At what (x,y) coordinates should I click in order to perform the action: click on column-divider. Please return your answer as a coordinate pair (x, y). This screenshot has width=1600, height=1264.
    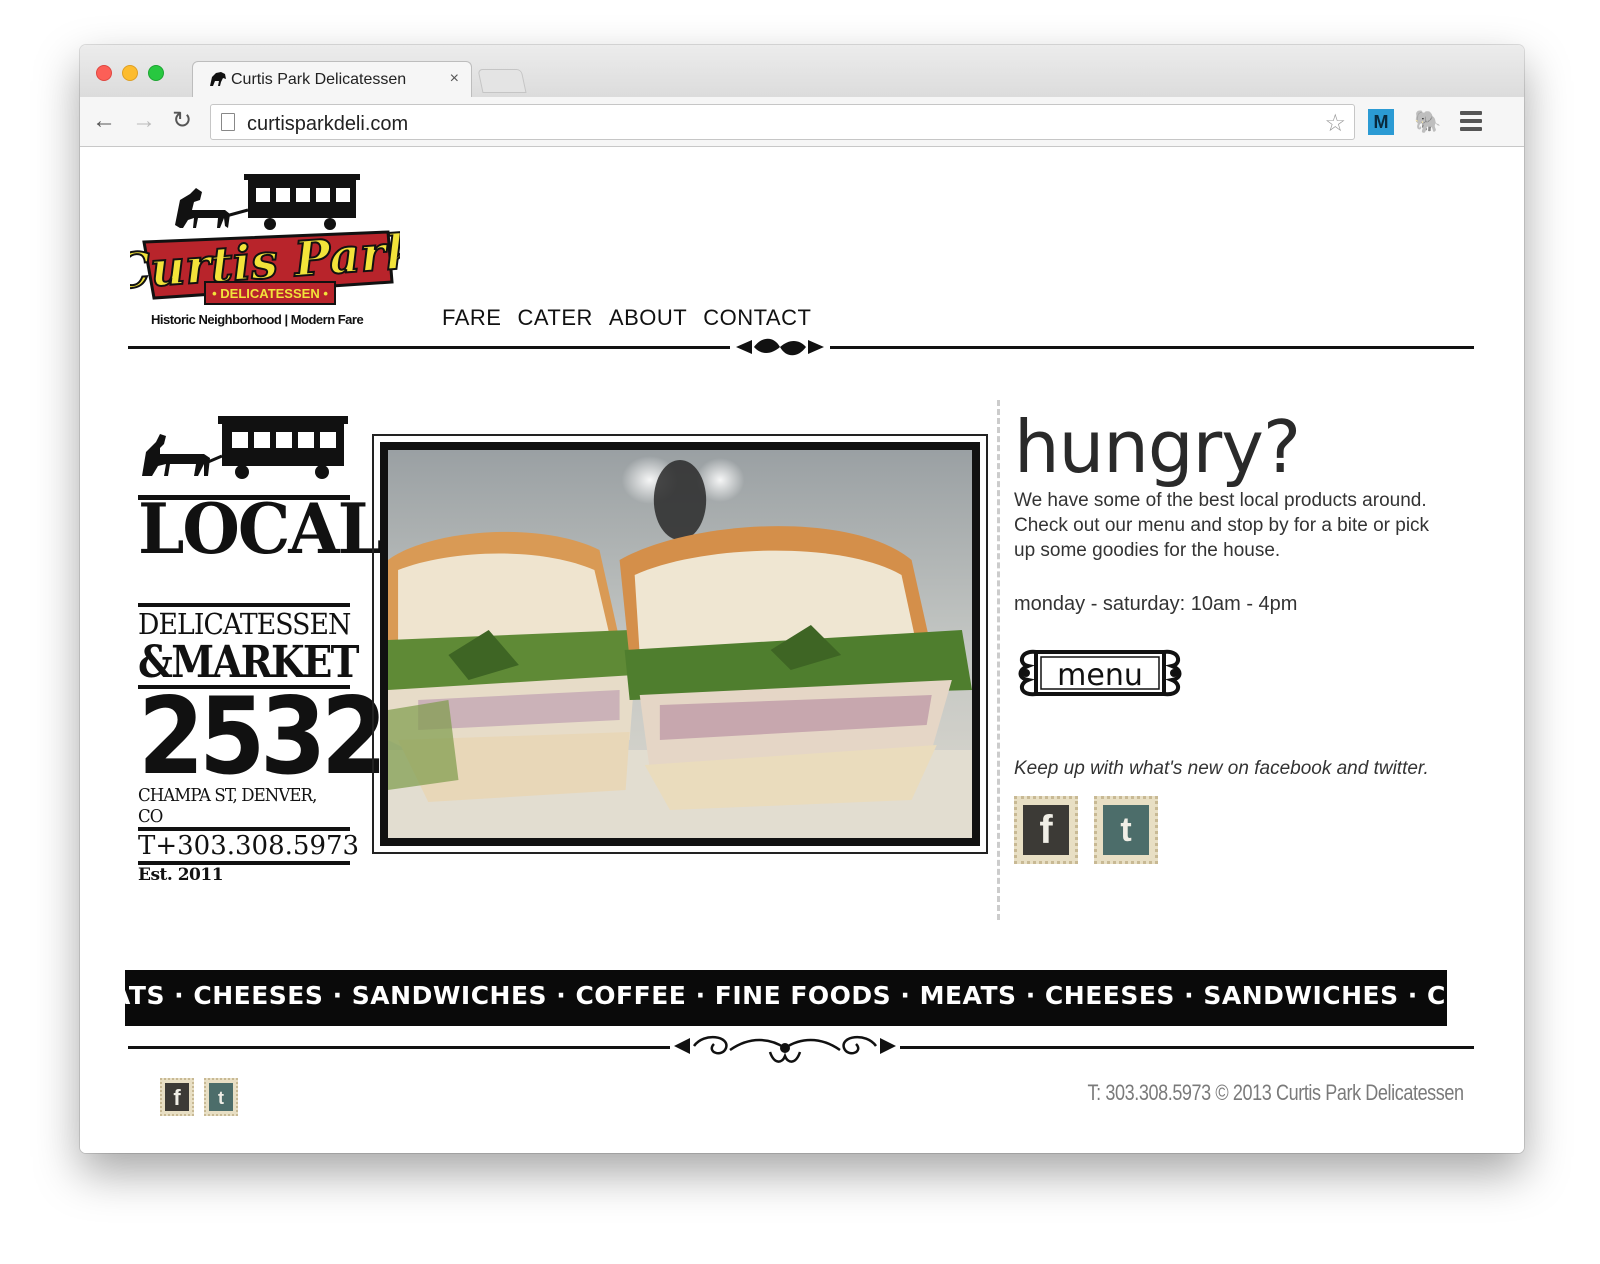
    Looking at the image, I should click on (998, 660).